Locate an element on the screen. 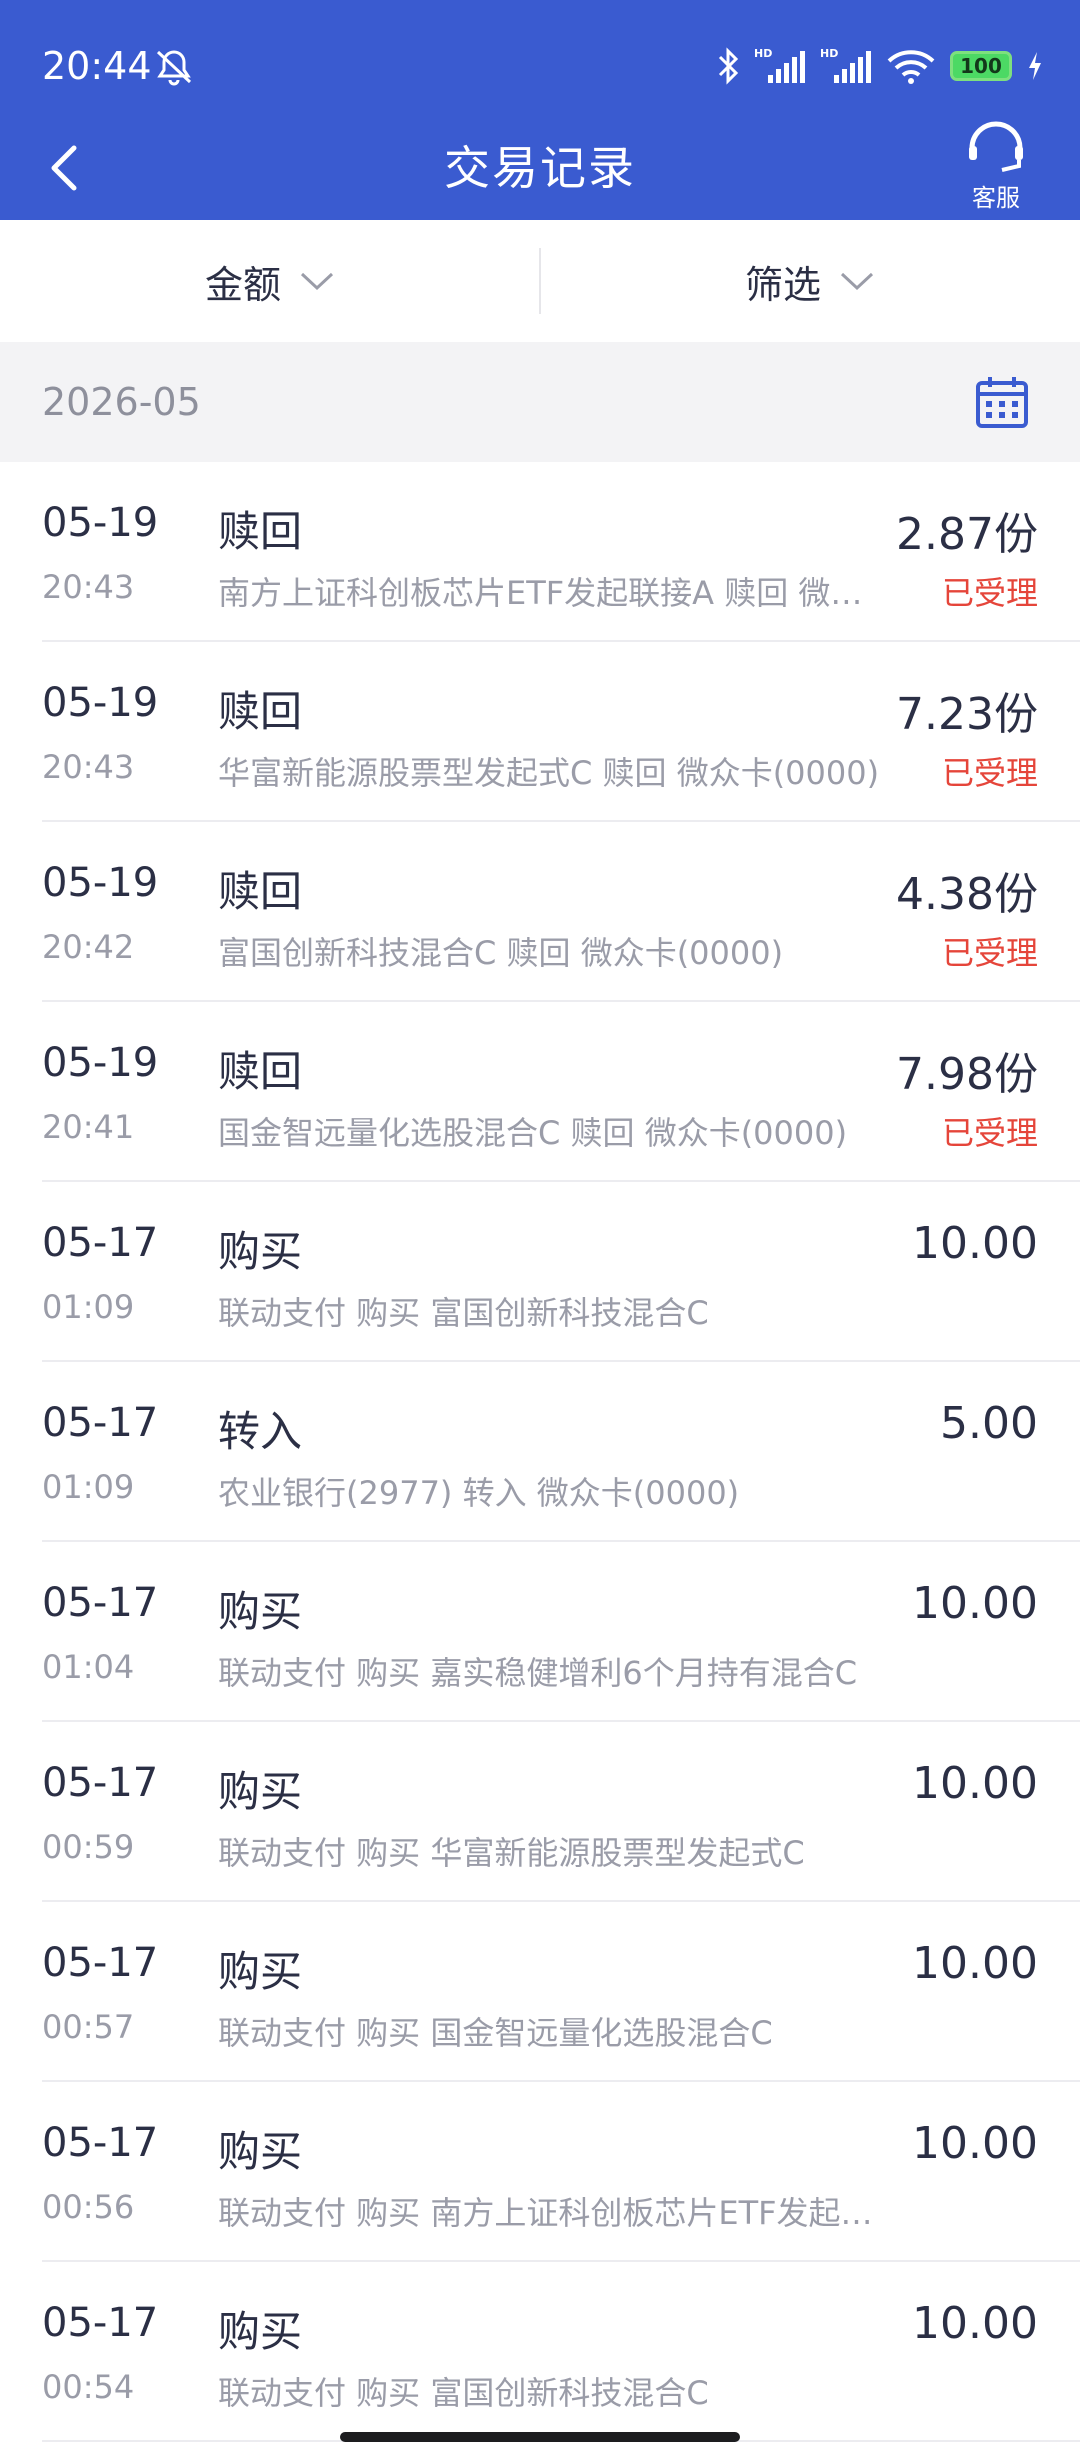 This screenshot has height=2460, width=1080. status-time: 20:44 is located at coordinates (97, 66).